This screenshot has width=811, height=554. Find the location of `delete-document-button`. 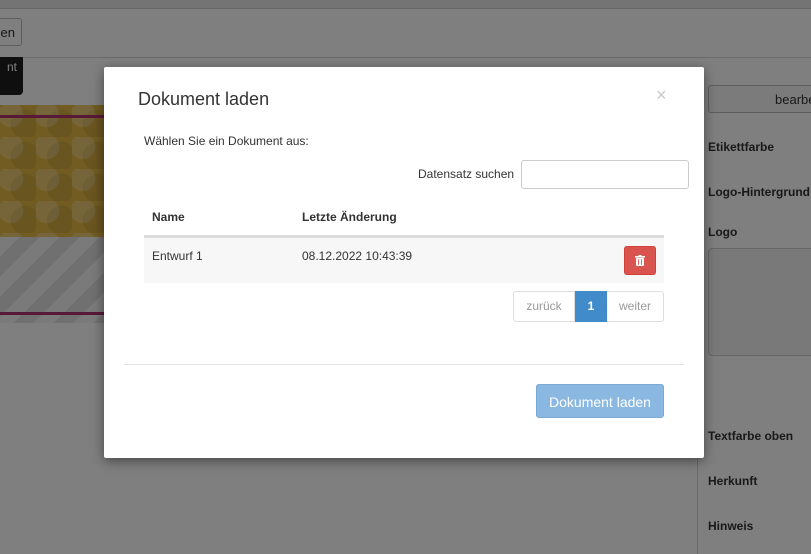

delete-document-button is located at coordinates (640, 260).